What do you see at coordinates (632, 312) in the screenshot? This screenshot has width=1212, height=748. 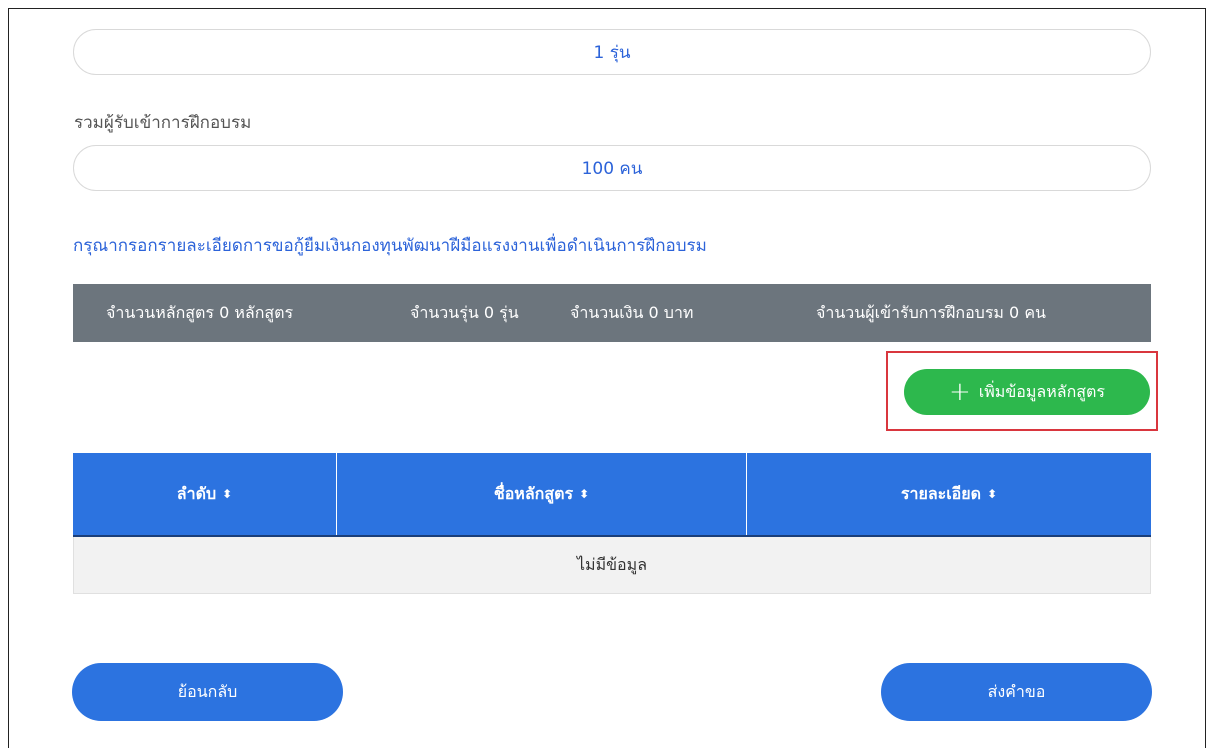 I see `summary-money: จำนวนเงิน 0 บาท` at bounding box center [632, 312].